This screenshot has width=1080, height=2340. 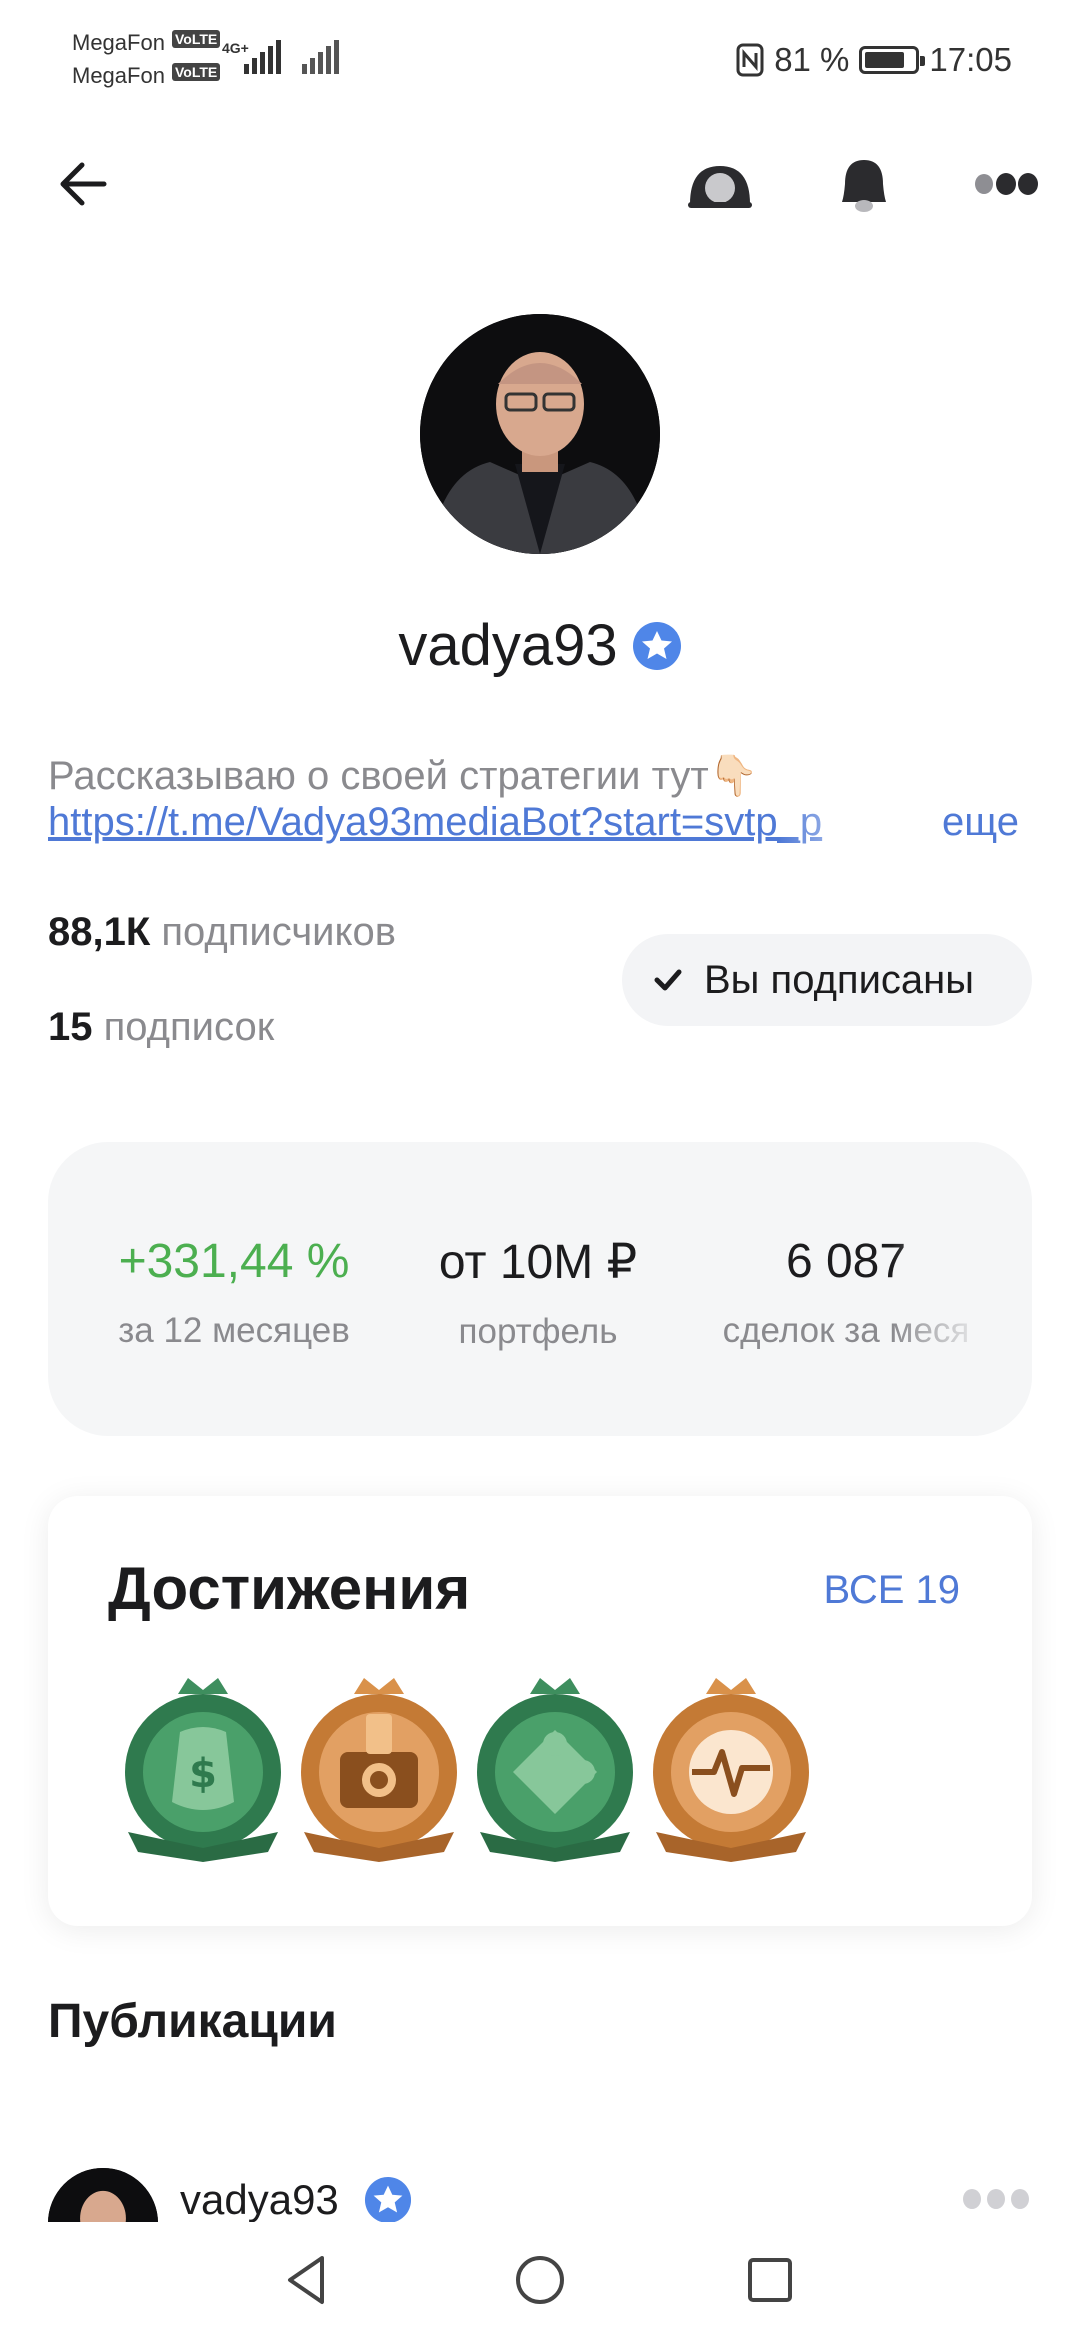 What do you see at coordinates (996, 2199) in the screenshot?
I see `post-more-icon` at bounding box center [996, 2199].